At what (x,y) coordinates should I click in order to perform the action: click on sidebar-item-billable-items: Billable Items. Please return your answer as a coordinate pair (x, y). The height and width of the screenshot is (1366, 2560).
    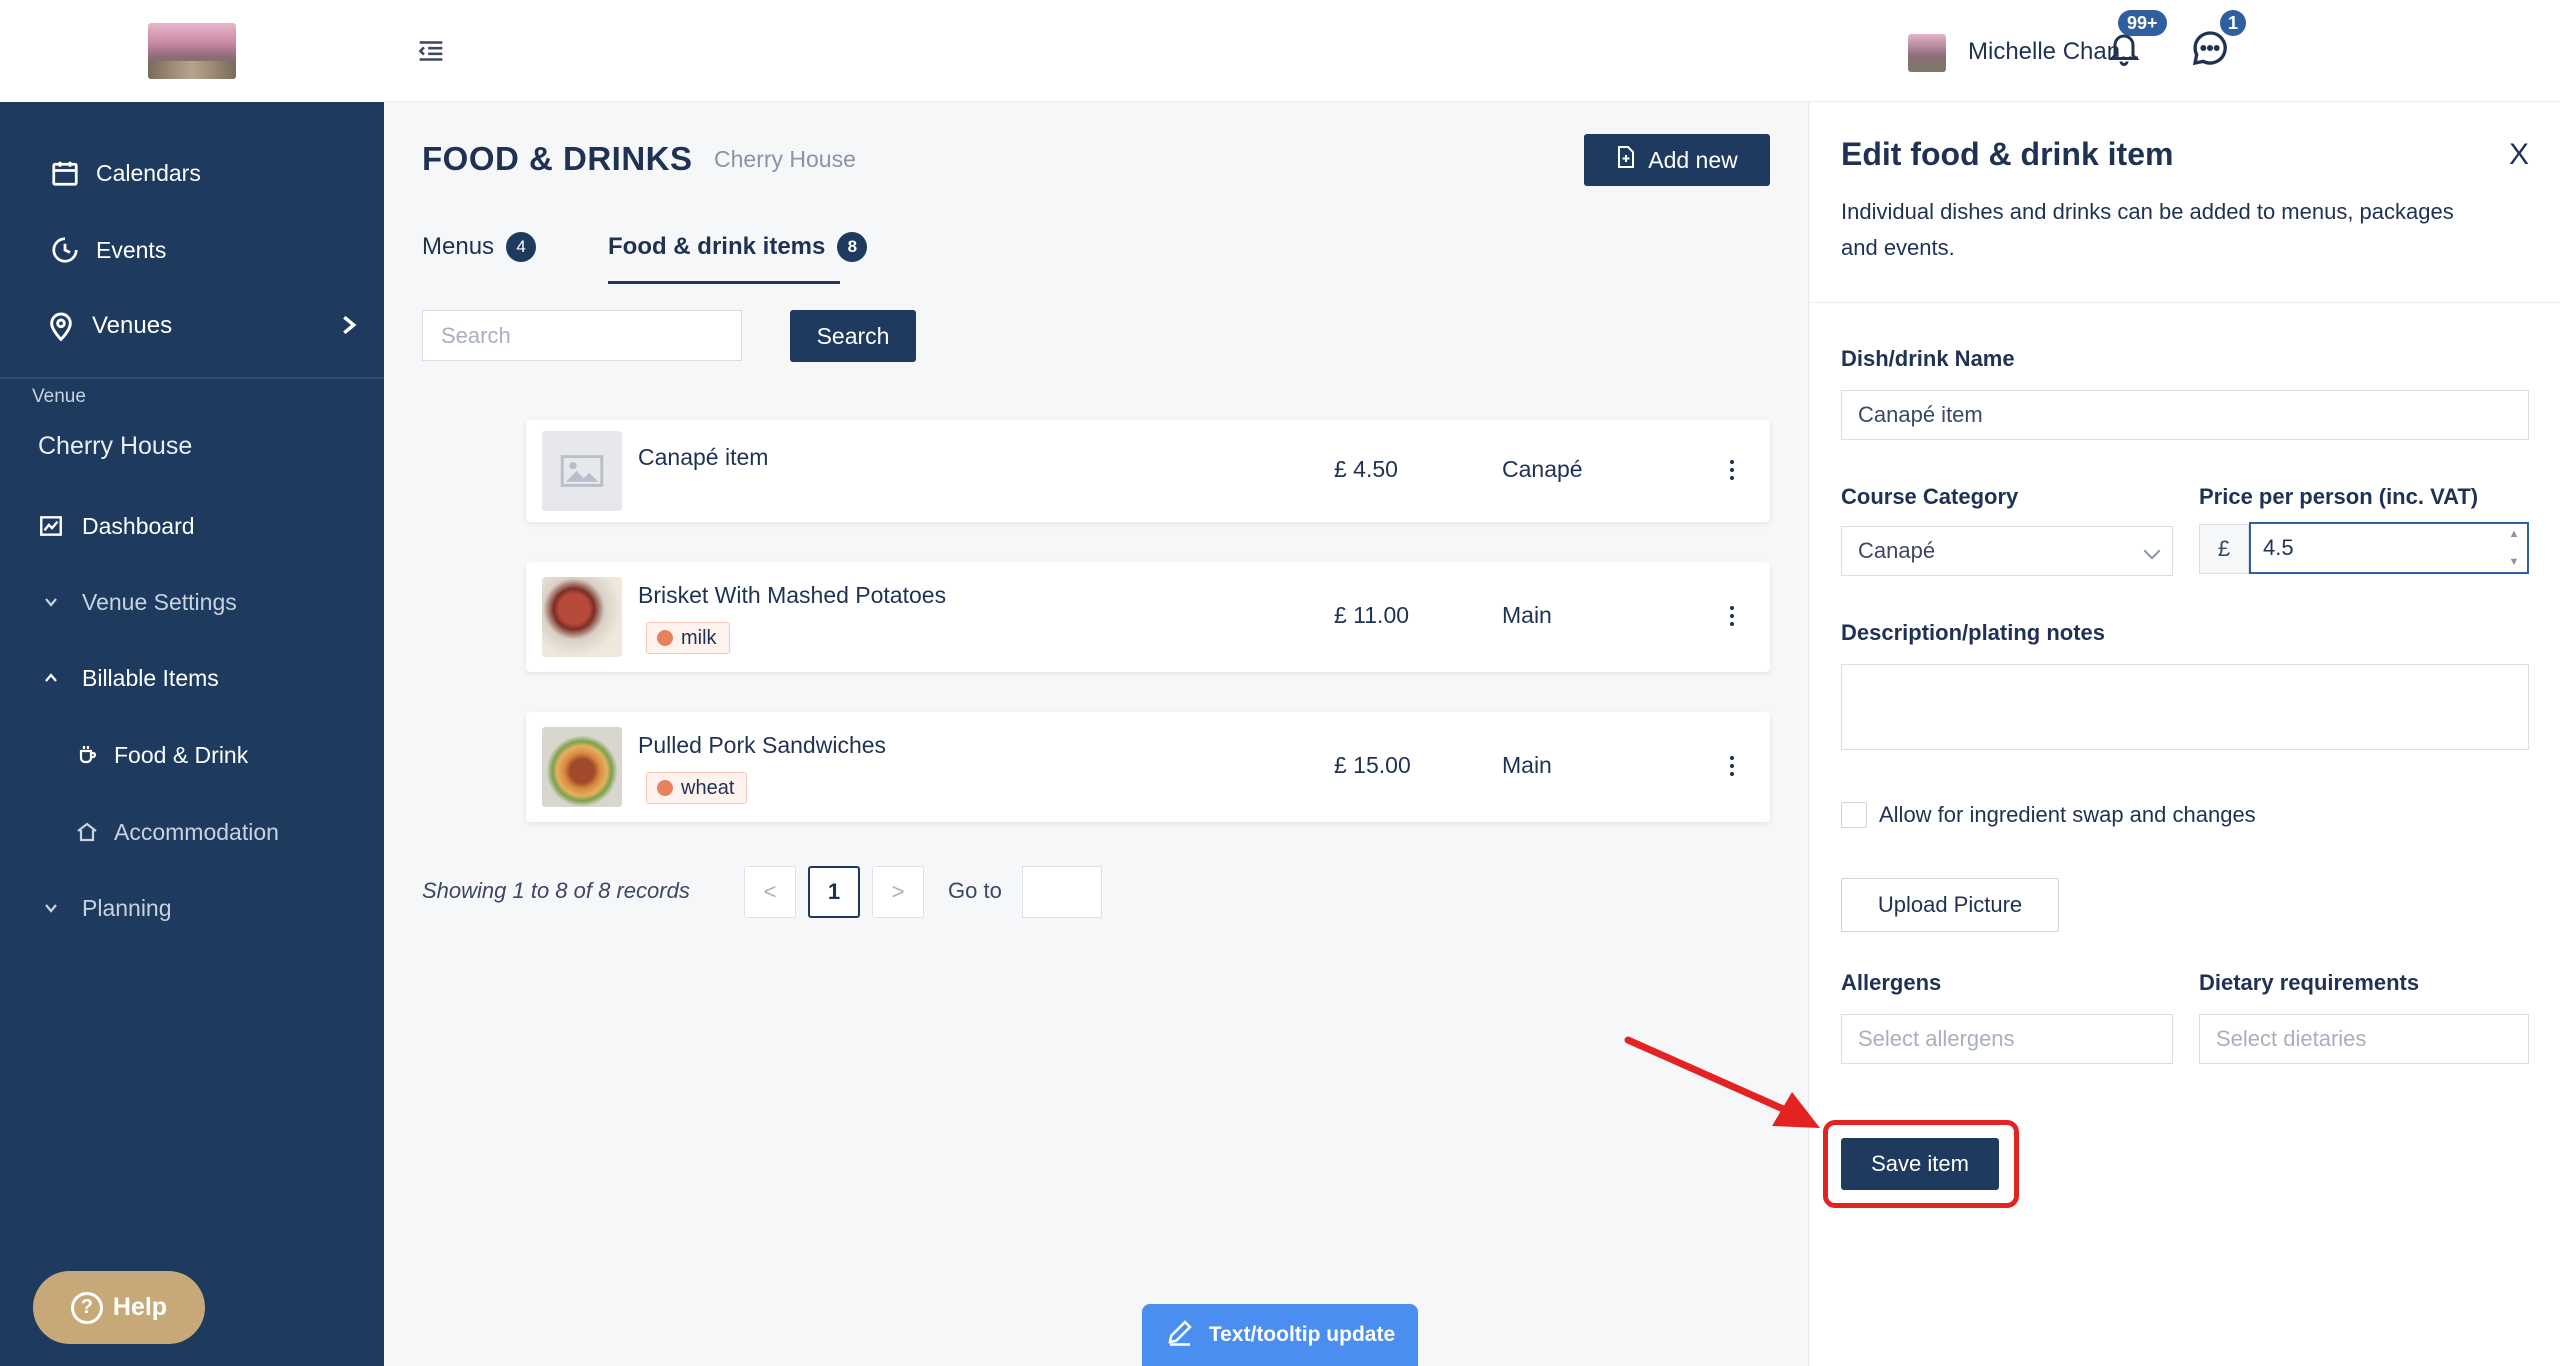
    Looking at the image, I should click on (192, 678).